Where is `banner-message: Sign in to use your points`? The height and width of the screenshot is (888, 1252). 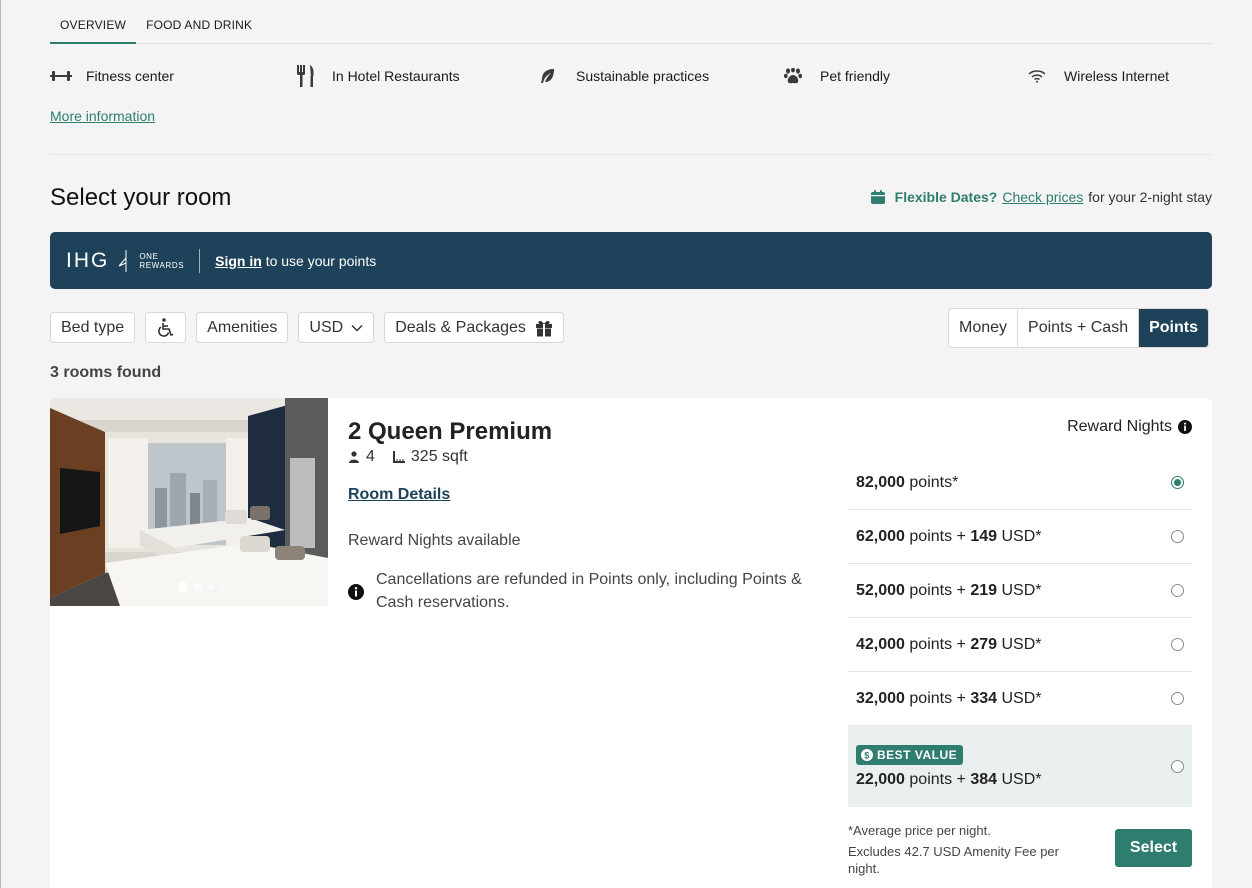
banner-message: Sign in to use your points is located at coordinates (295, 261).